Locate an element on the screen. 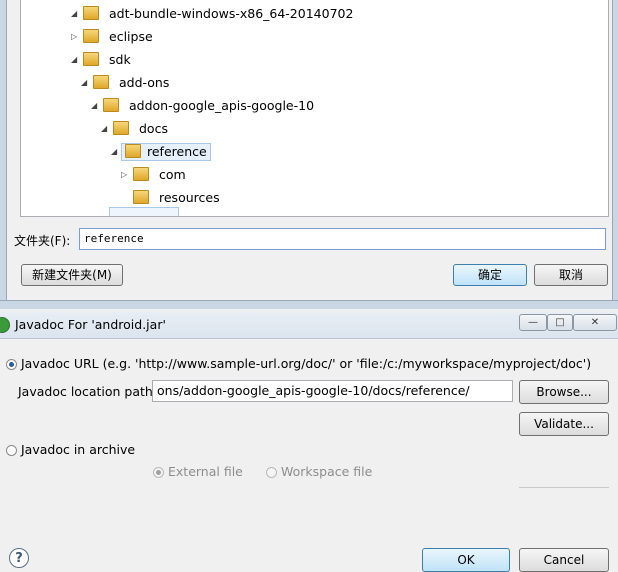 Image resolution: width=618 pixels, height=572 pixels. tree-item-label: add-ons is located at coordinates (144, 82).